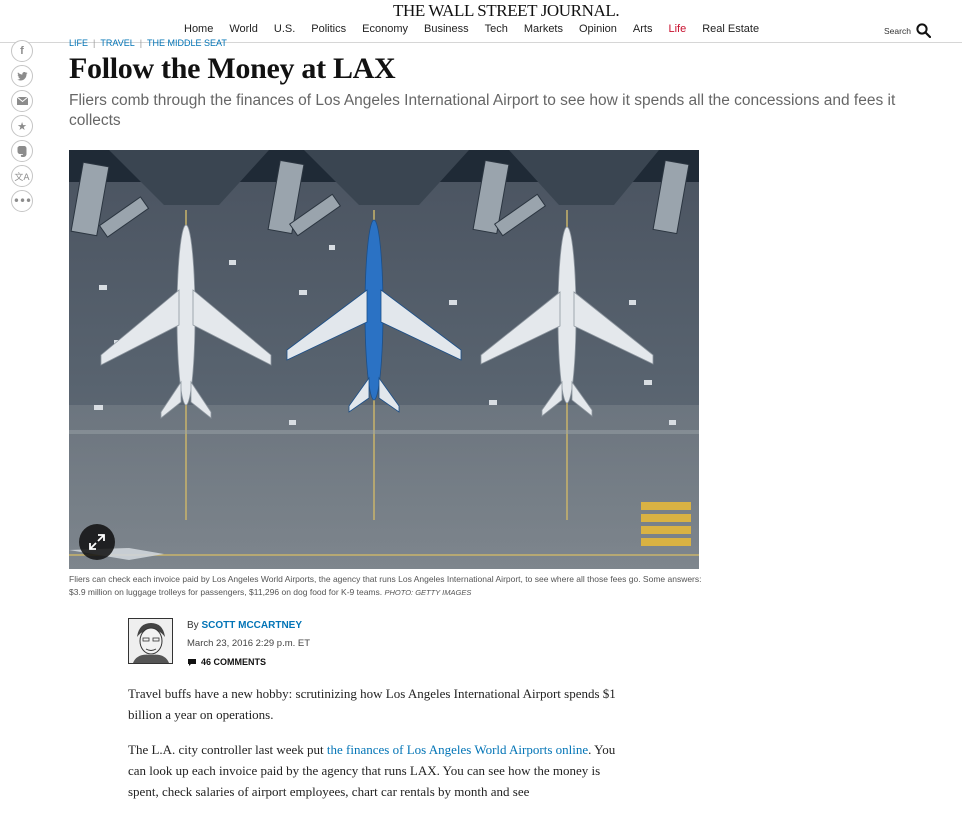 This screenshot has height=816, width=962. What do you see at coordinates (243, 29) in the screenshot?
I see `nav-world: World` at bounding box center [243, 29].